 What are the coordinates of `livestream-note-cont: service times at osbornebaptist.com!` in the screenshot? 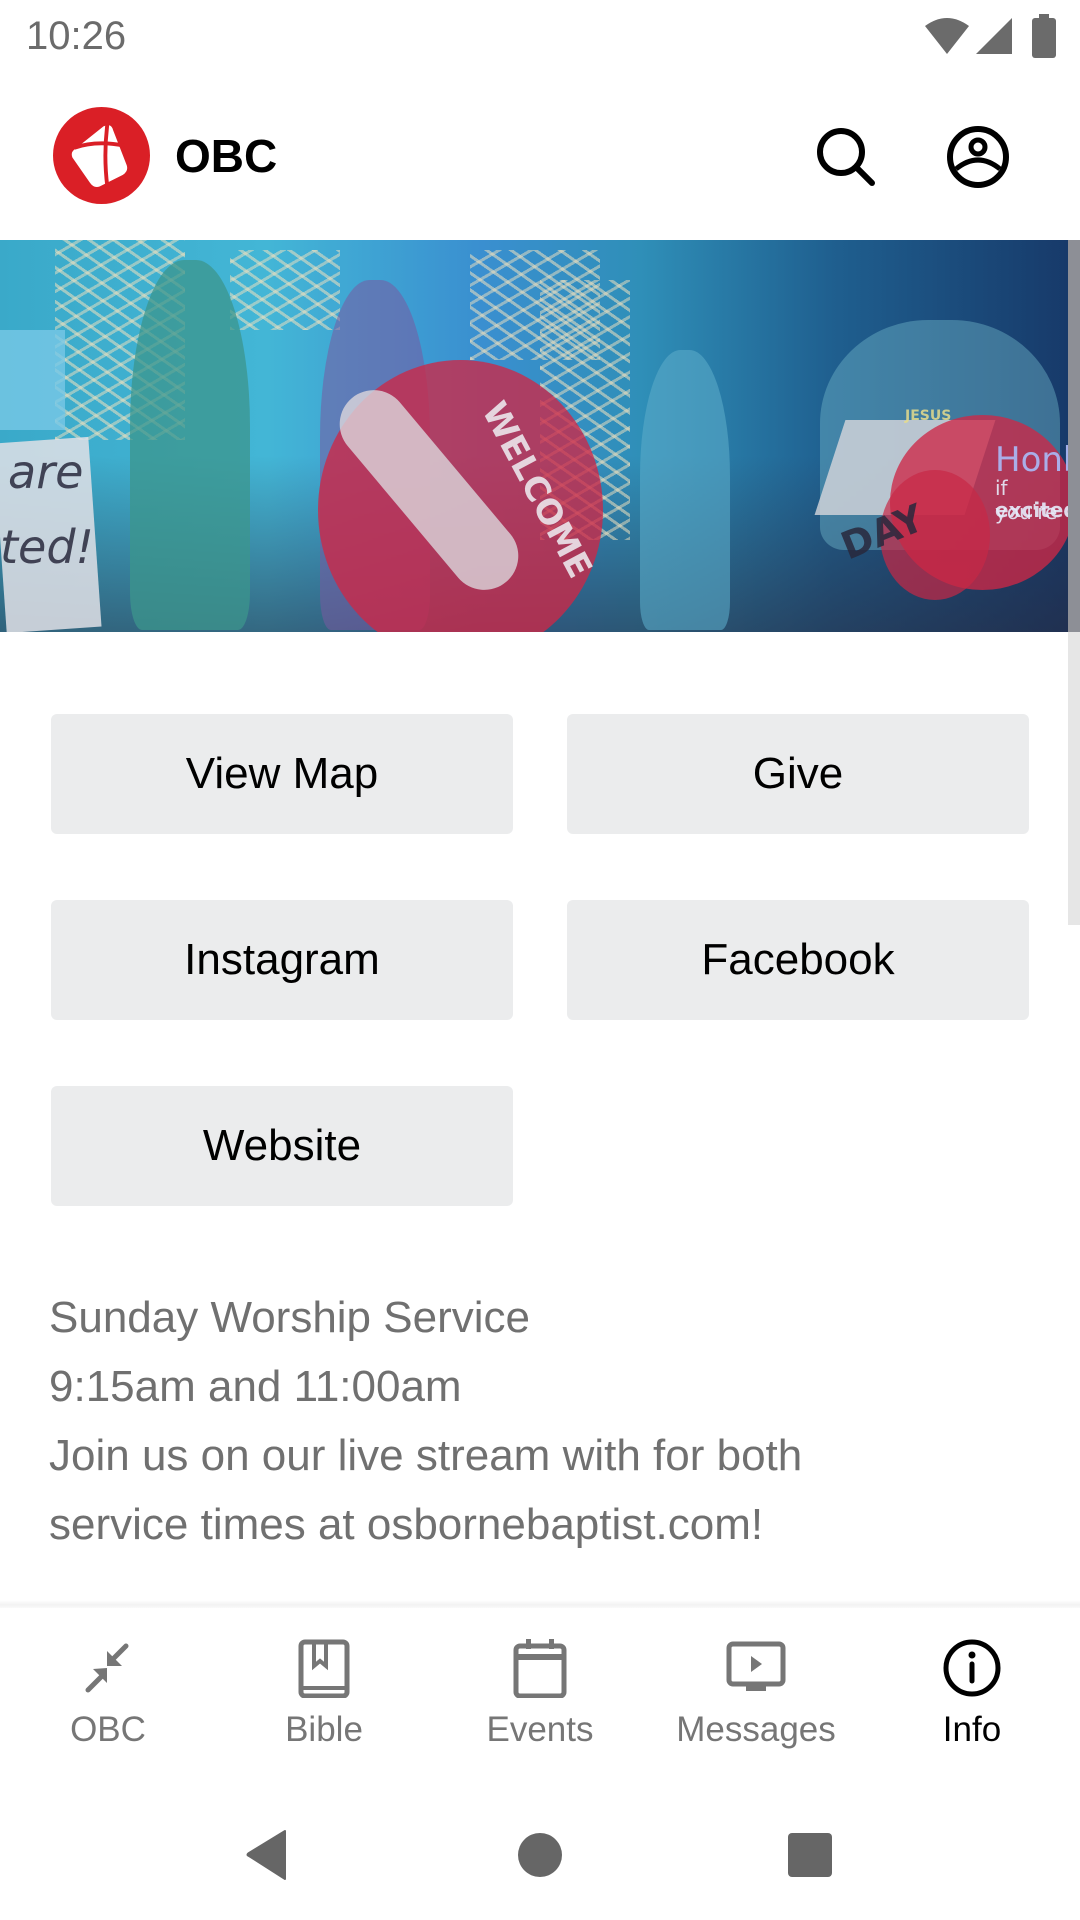 It's located at (406, 1524).